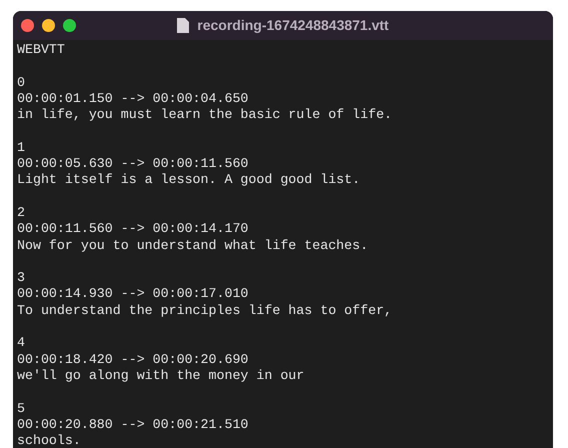 This screenshot has height=448, width=568. I want to click on cue-text: Light itself is a lesson. A good good list., so click(188, 180).